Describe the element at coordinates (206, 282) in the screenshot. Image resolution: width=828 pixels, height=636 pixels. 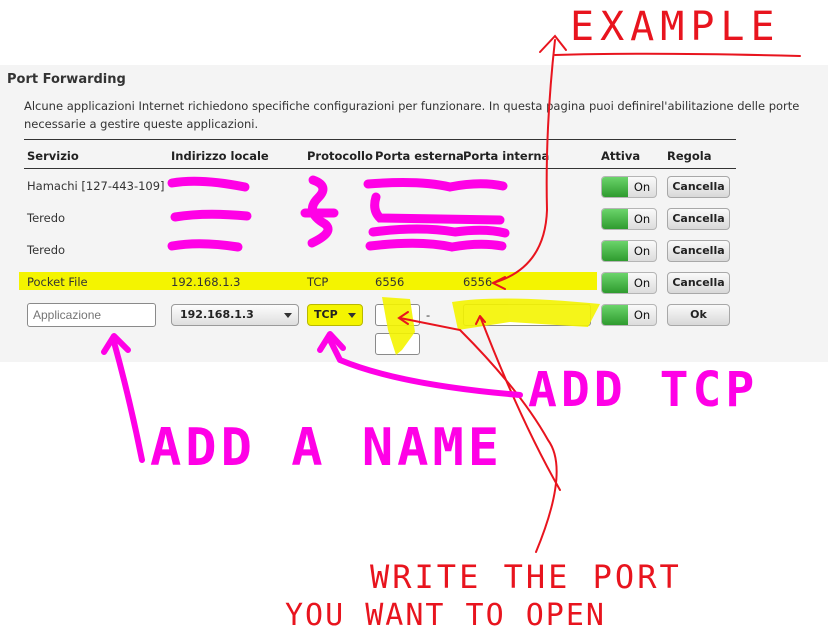
I see `row-local-address: 192.168.1.3` at that location.